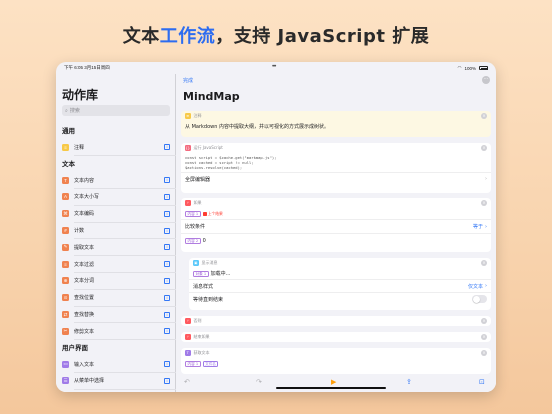  What do you see at coordinates (65, 180) in the screenshot?
I see `action-icon: T` at bounding box center [65, 180].